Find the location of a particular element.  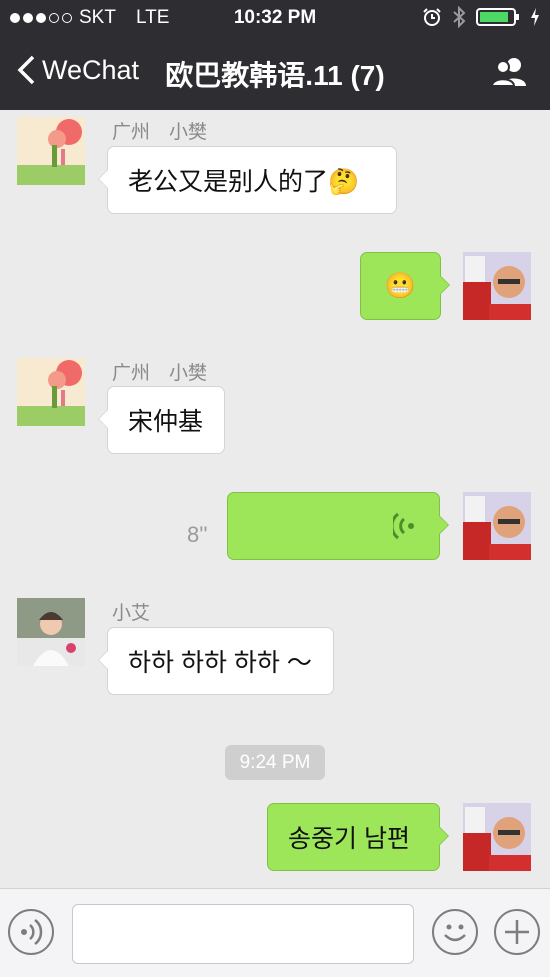

emoji-button is located at coordinates (455, 932).